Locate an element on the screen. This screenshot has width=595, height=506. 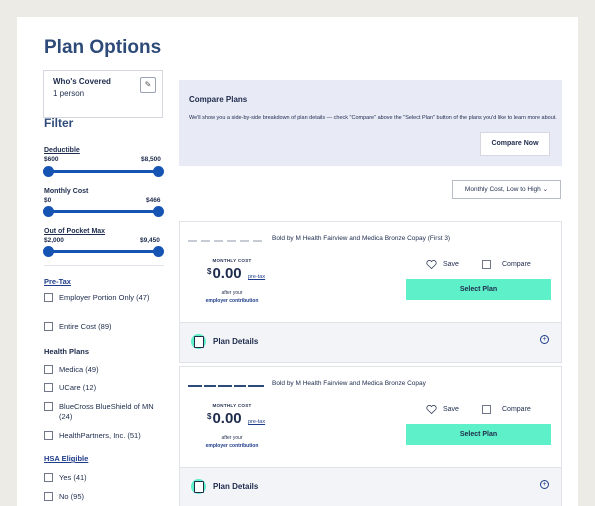
chevron-down-icon: ⌄ is located at coordinates (545, 189).